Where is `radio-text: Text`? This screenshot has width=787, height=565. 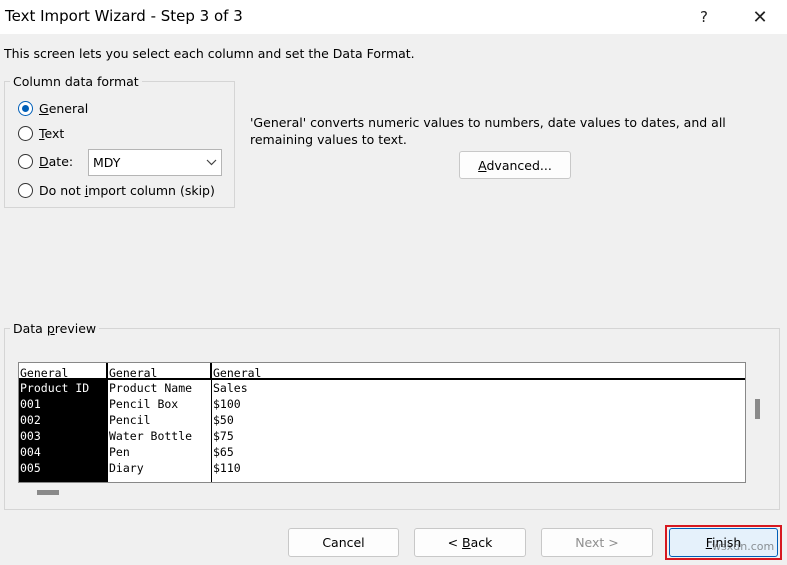
radio-text: Text is located at coordinates (41, 133).